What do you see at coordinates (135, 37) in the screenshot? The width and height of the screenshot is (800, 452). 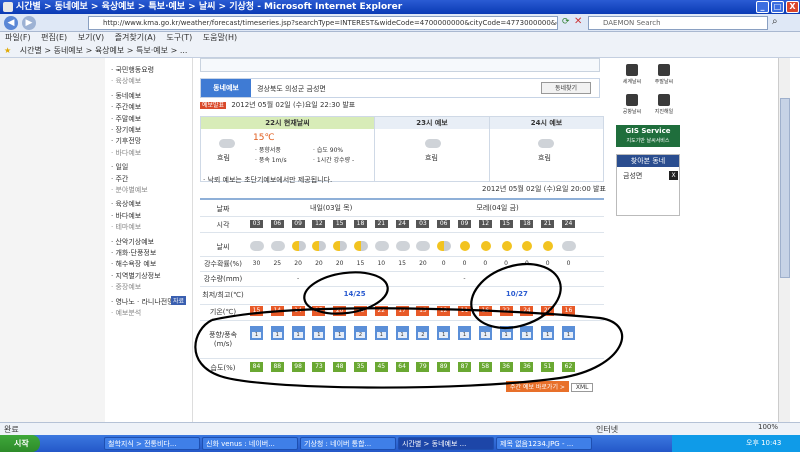 I see `menu-favorites: 즐겨찾기(A)` at bounding box center [135, 37].